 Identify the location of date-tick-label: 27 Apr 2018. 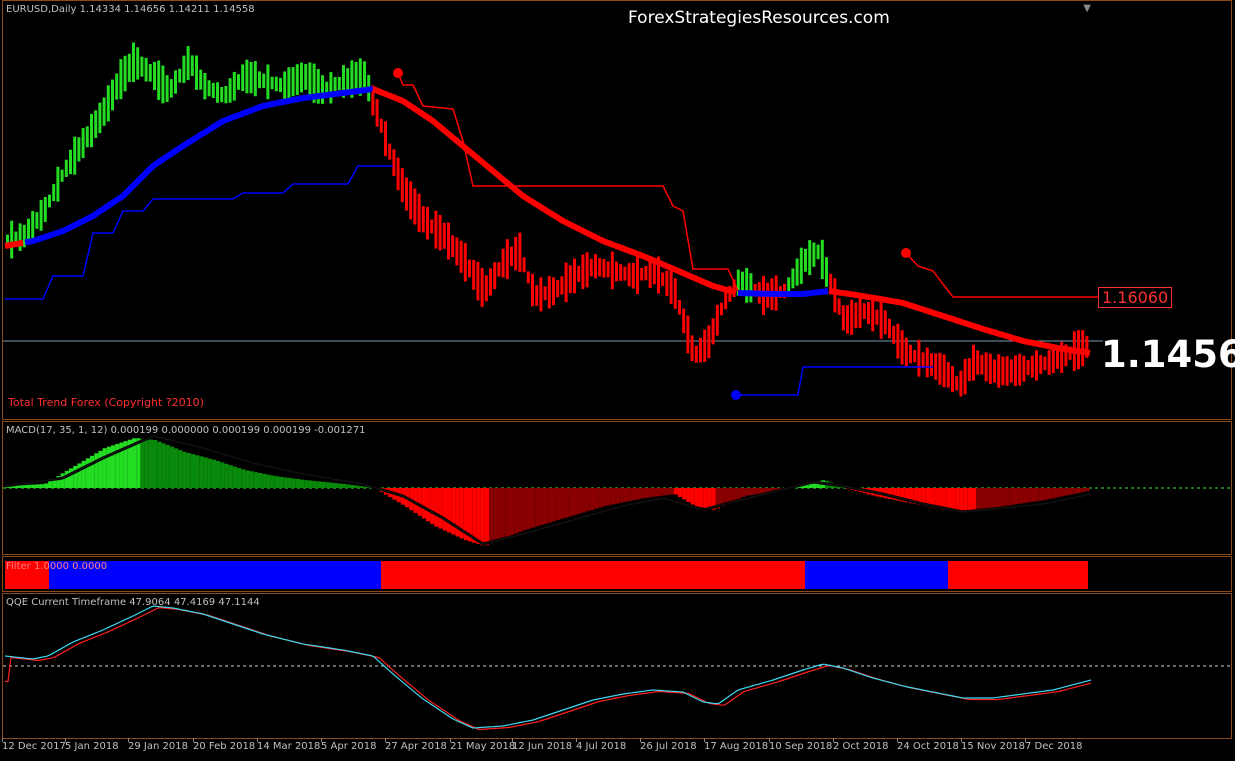
(416, 746).